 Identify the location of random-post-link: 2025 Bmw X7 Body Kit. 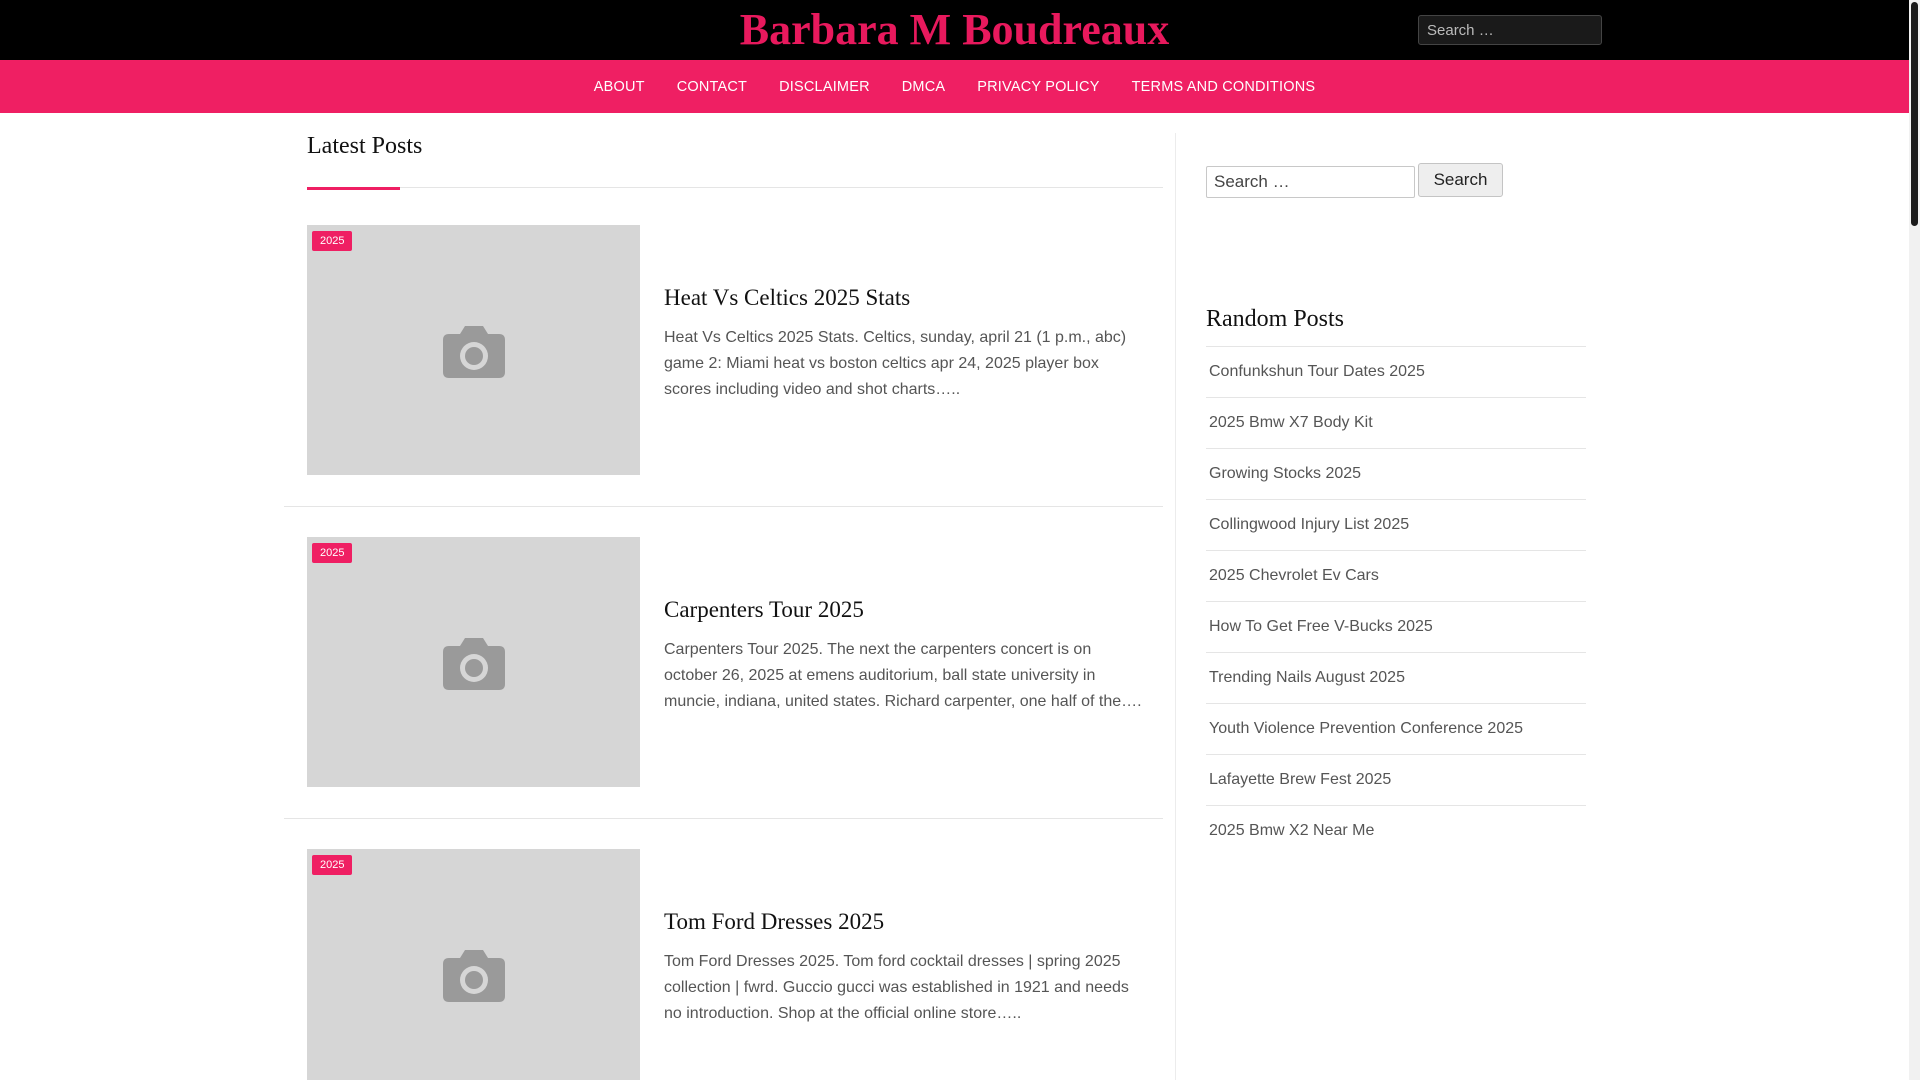
(1396, 423).